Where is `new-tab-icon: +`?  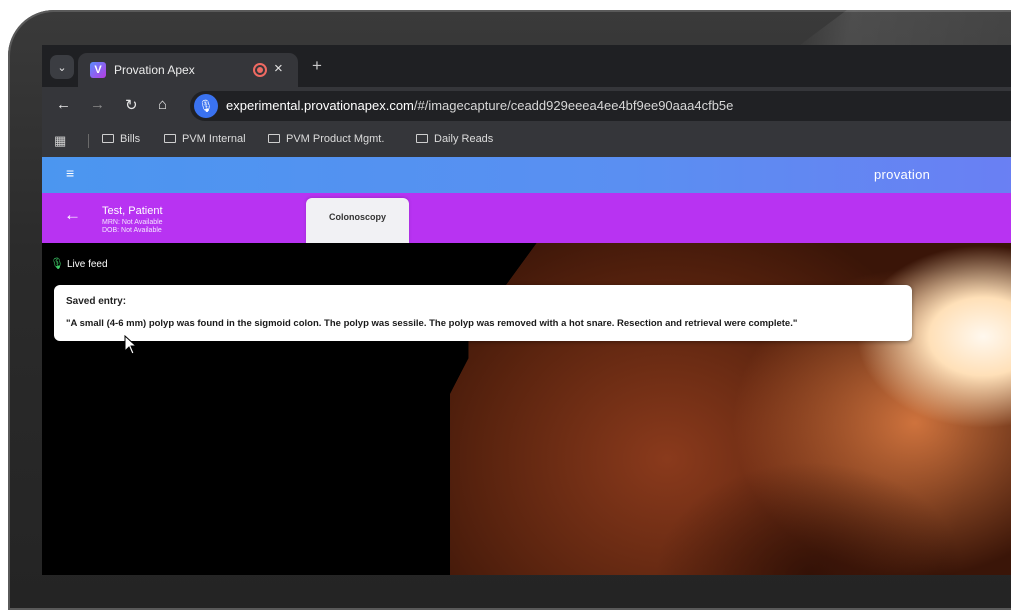
new-tab-icon: + is located at coordinates (317, 66).